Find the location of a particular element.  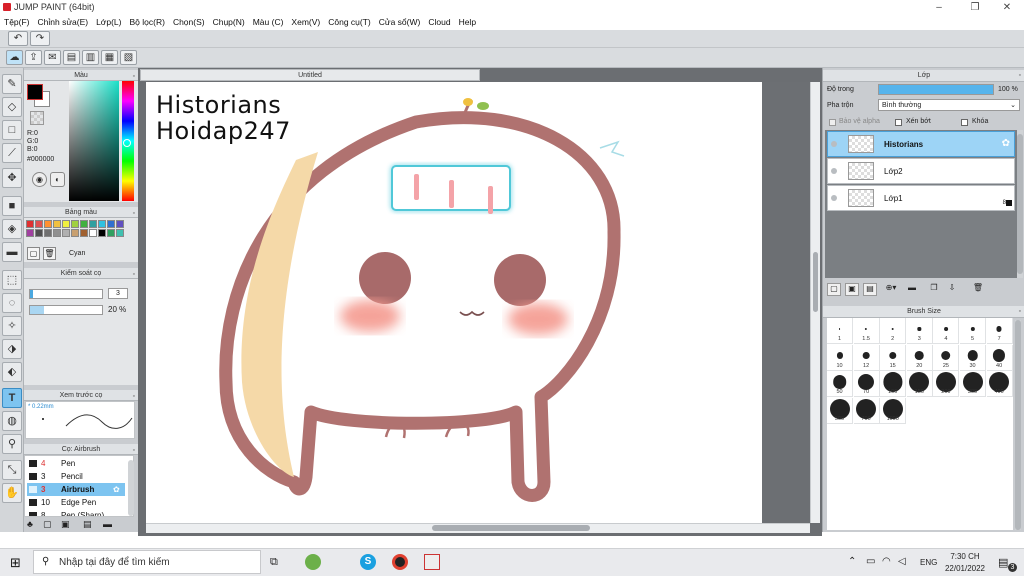

brush-tool: ✎ is located at coordinates (12, 84).